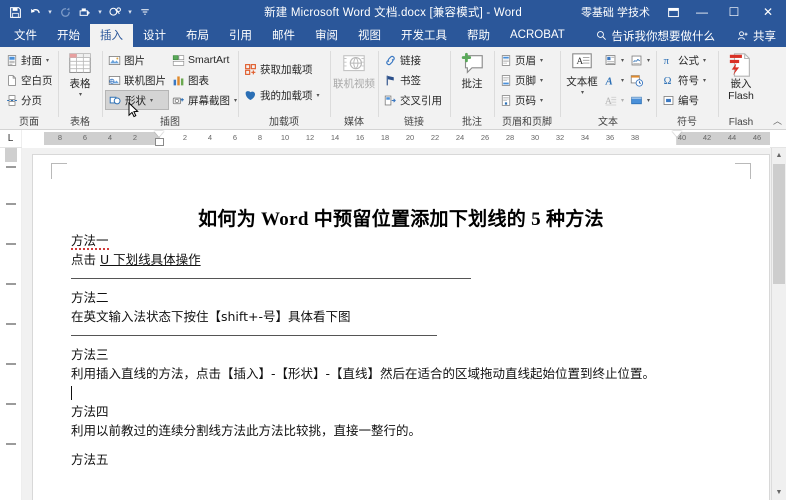 The image size is (786, 500). What do you see at coordinates (130, 12) in the screenshot?
I see `touch-mode-dropdown-icon: ▾` at bounding box center [130, 12].